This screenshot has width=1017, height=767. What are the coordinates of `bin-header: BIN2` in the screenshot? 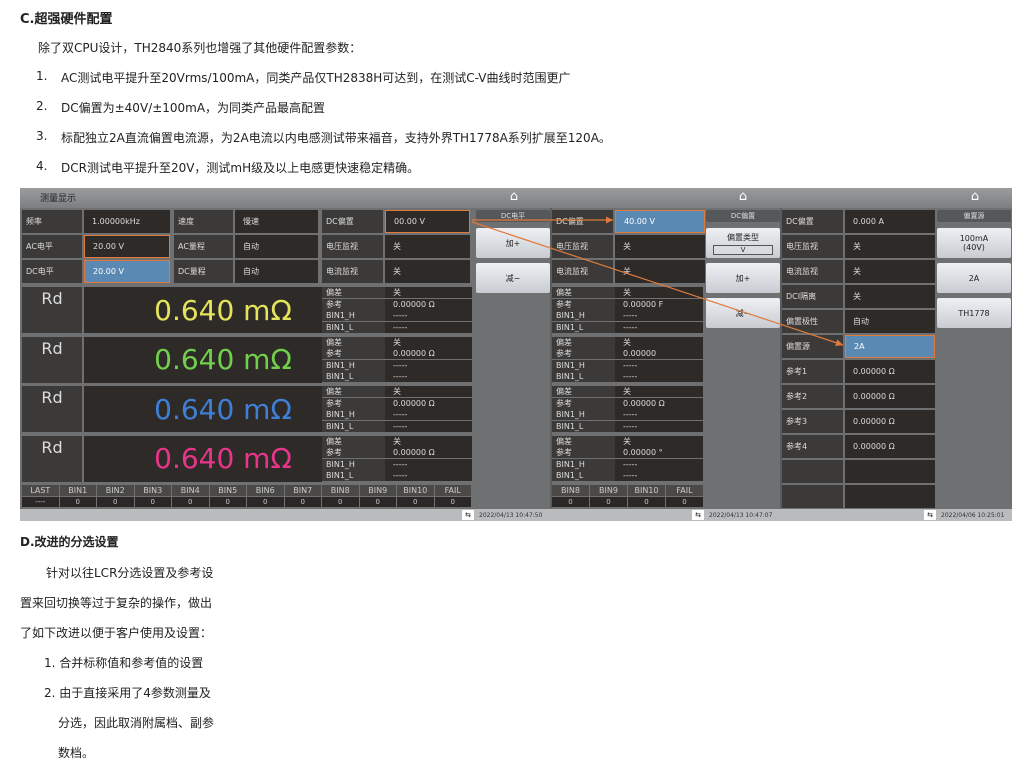 It's located at (115, 490).